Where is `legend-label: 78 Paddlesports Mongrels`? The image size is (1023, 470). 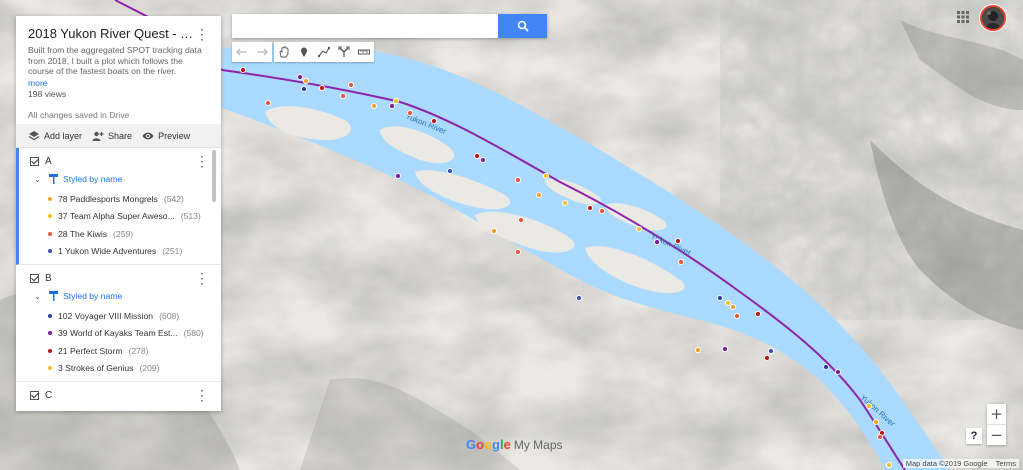 legend-label: 78 Paddlesports Mongrels is located at coordinates (108, 198).